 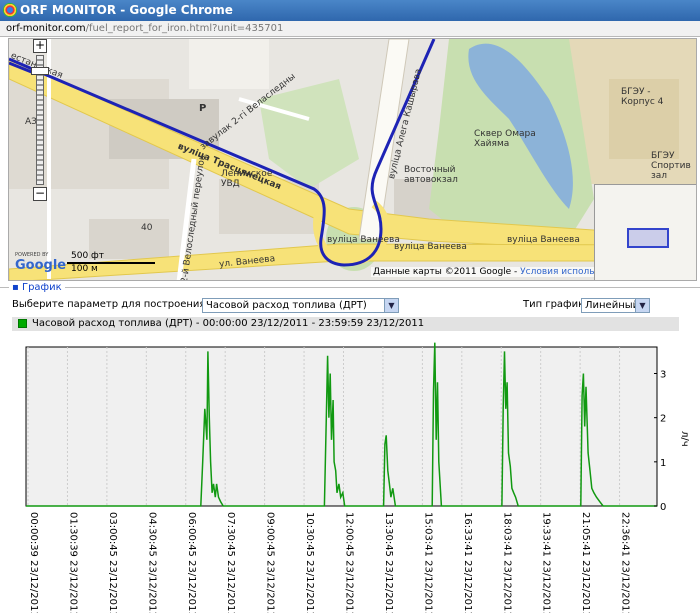 What do you see at coordinates (467, 562) in the screenshot?
I see `x-tick-label: 16:33:41 23/12/2011` at bounding box center [467, 562].